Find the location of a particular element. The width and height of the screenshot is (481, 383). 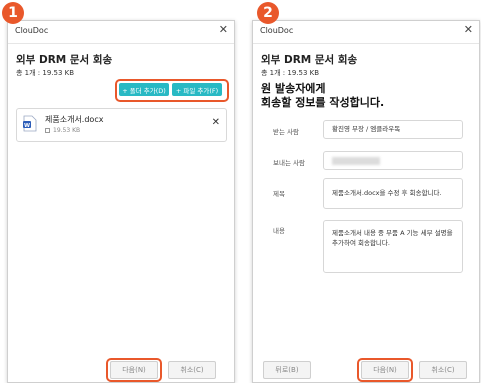

recipient-label: 받는 사람 is located at coordinates (286, 132).